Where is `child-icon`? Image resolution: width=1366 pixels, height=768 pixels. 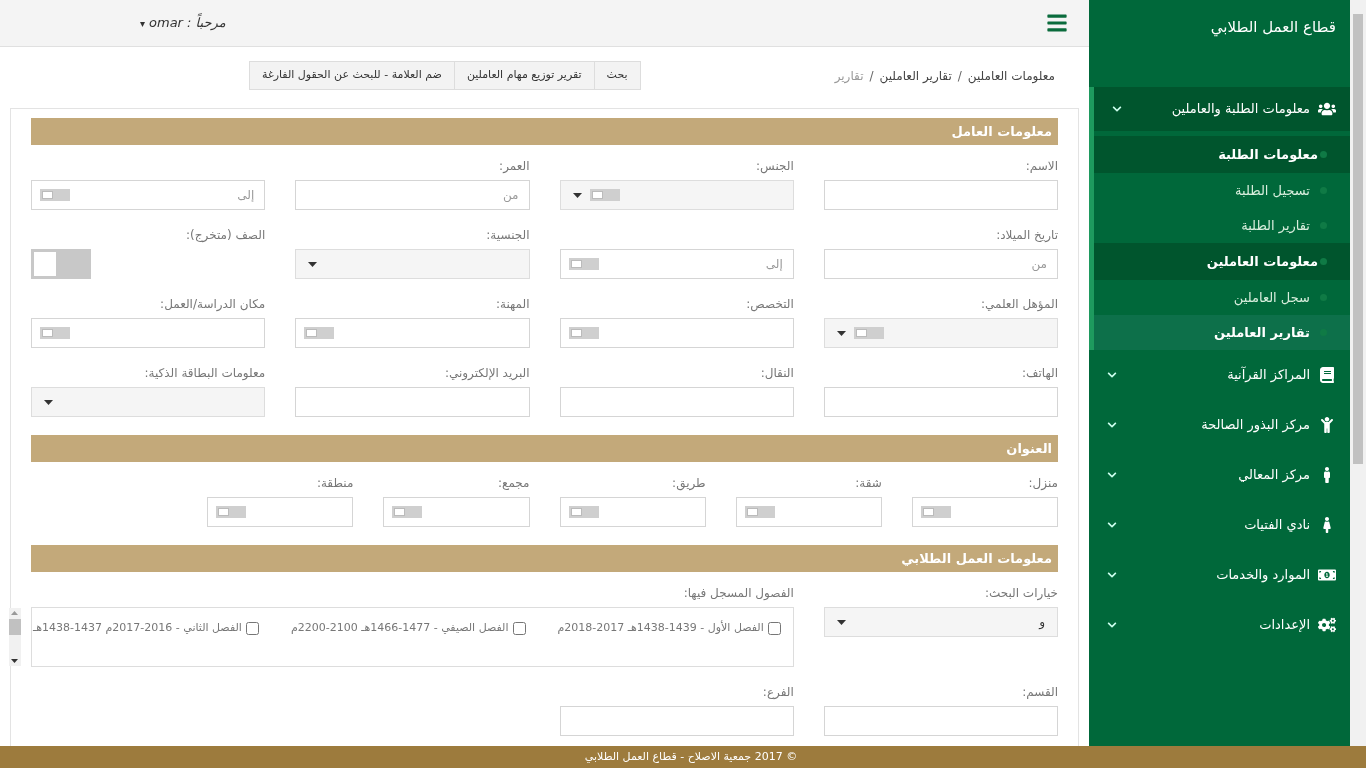
child-icon is located at coordinates (1327, 425).